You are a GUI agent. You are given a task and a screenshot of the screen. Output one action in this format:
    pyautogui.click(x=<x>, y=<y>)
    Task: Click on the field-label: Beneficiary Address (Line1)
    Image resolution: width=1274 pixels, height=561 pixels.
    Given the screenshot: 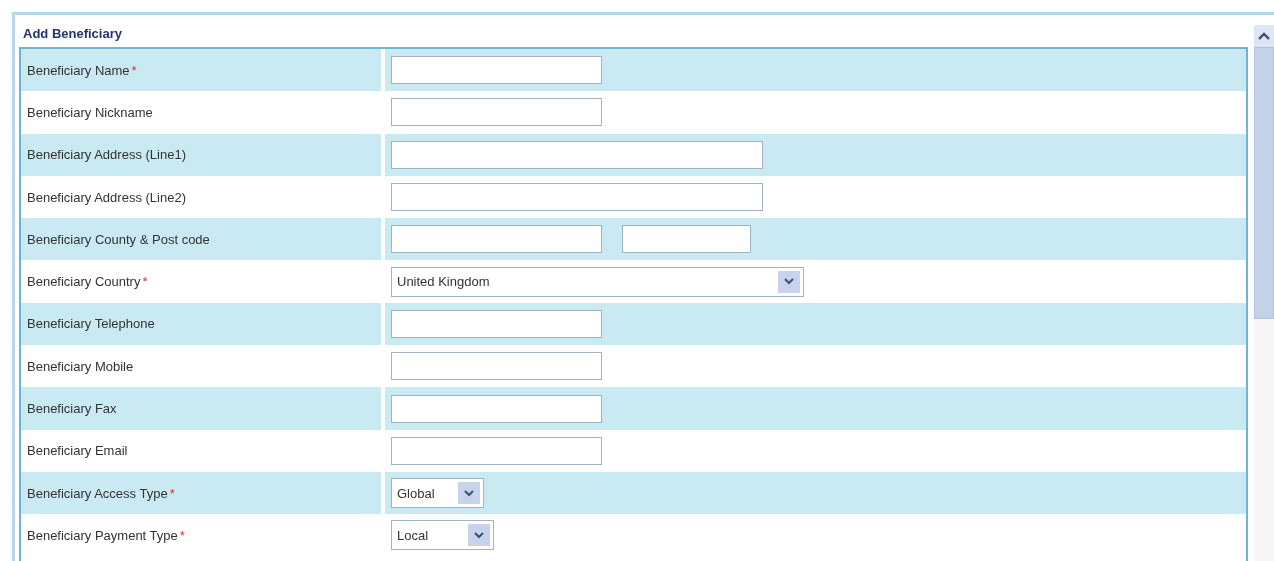 What is the action you would take?
    pyautogui.click(x=106, y=155)
    